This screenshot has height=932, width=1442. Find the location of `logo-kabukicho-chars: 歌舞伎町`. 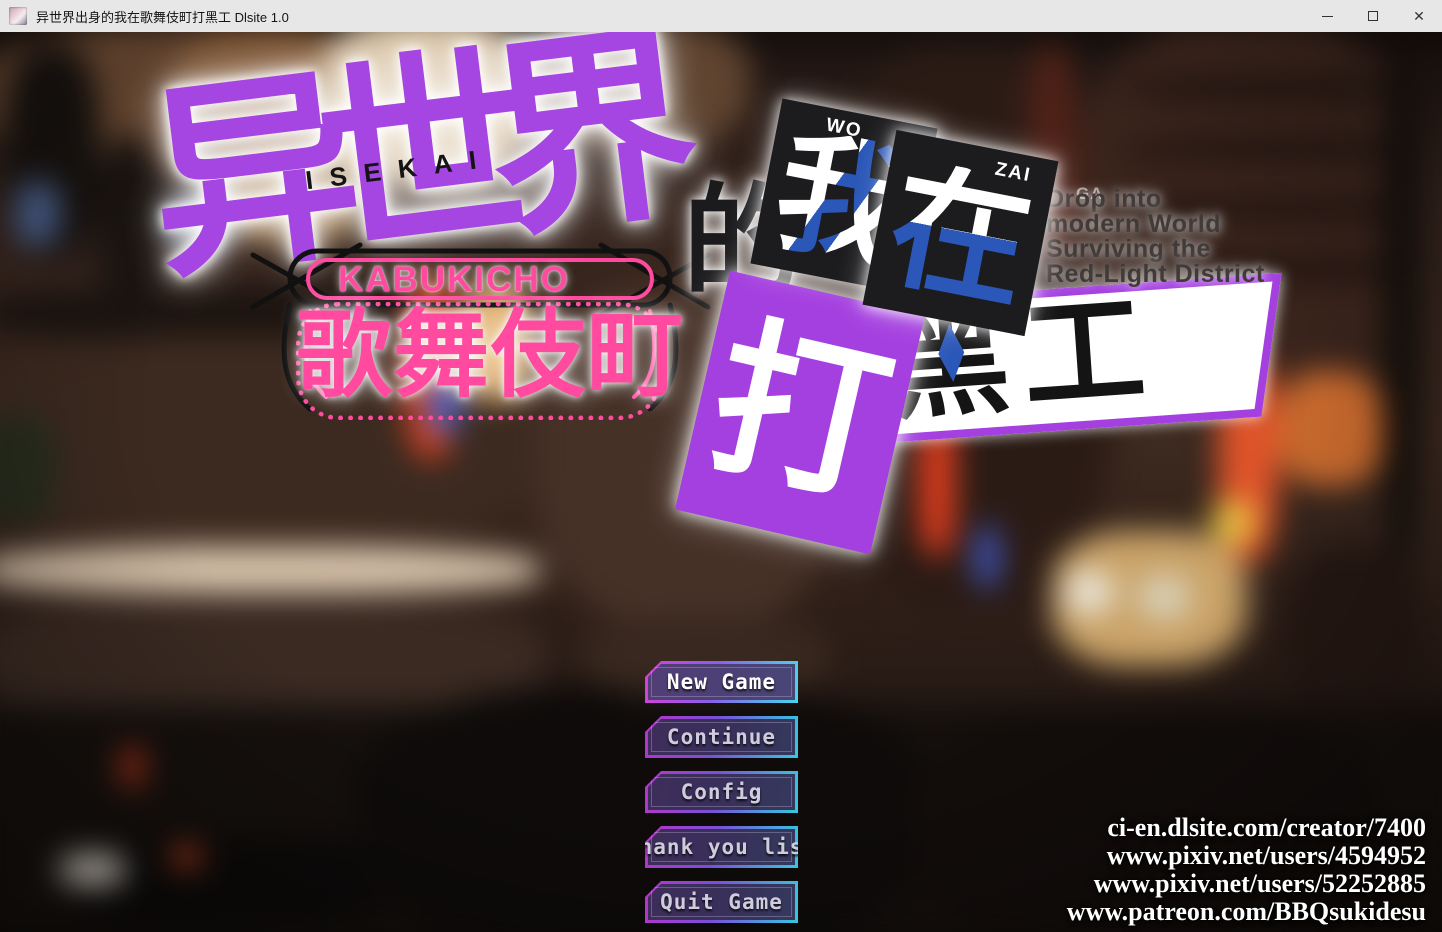

logo-kabukicho-chars: 歌舞伎町 is located at coordinates (490, 355).